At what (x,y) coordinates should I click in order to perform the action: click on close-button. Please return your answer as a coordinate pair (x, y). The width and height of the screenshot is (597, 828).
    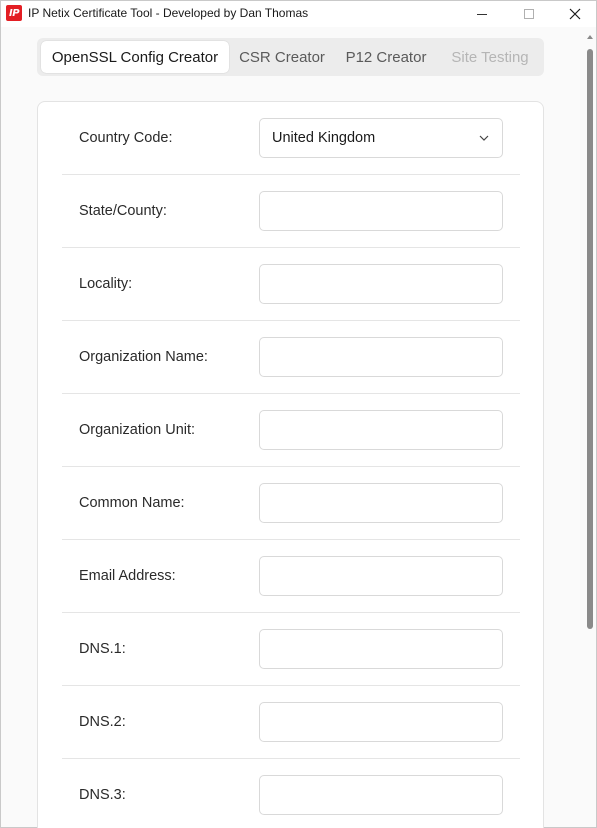
    Looking at the image, I should click on (574, 14).